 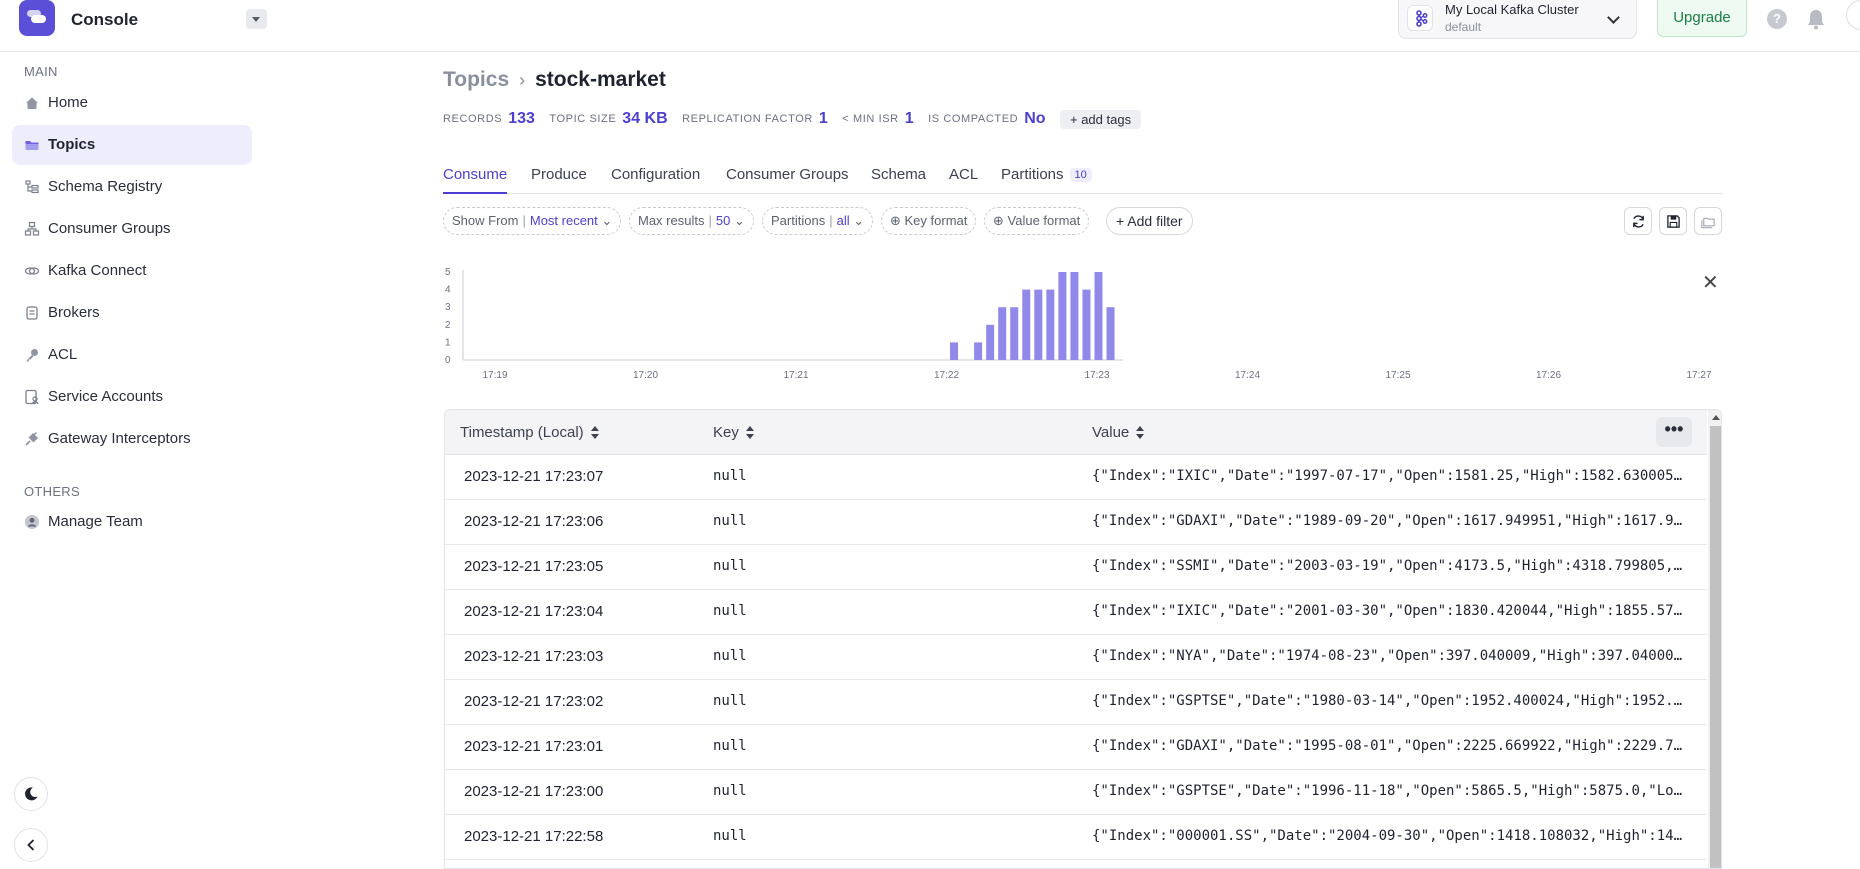 I want to click on value-format-filter: ⊕ Value format, so click(x=1037, y=221).